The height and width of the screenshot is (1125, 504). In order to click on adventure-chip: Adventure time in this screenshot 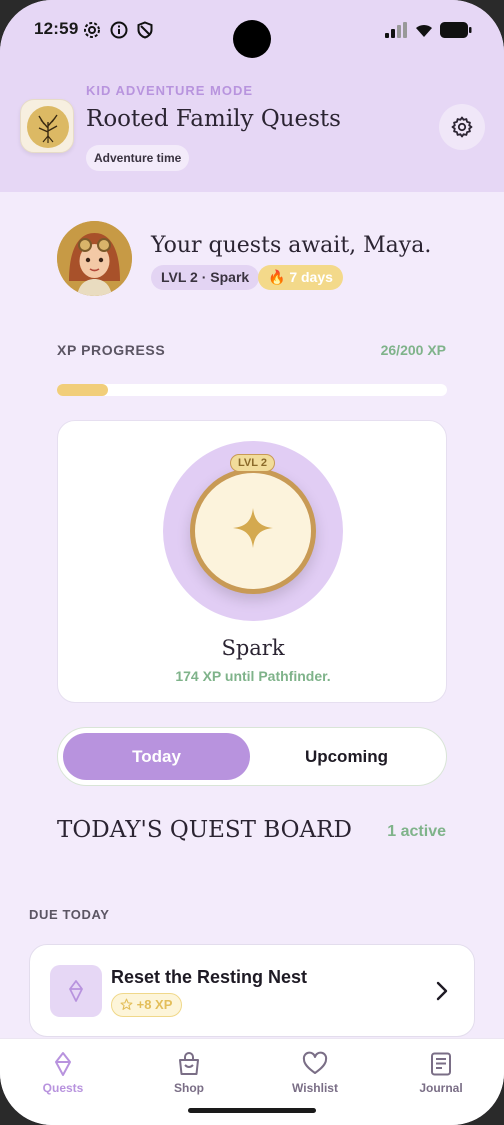, I will do `click(138, 158)`.